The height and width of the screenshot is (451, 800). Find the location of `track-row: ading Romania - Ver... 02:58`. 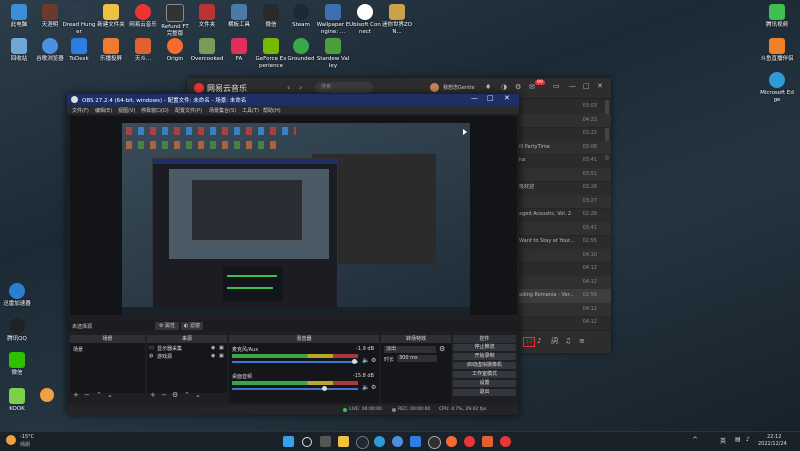

track-row: ading Romania - Ver... 02:58 is located at coordinates (564, 296).